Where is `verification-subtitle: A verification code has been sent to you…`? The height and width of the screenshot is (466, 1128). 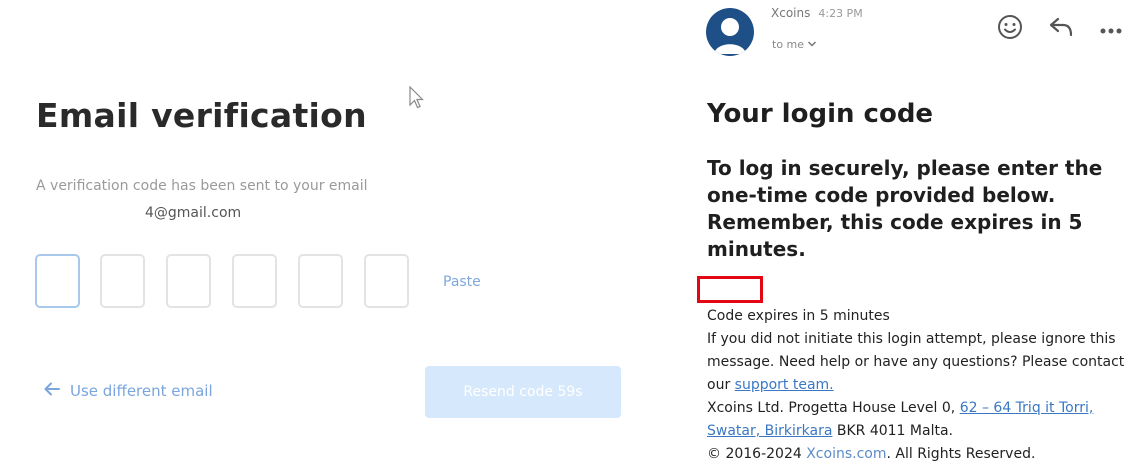
verification-subtitle: A verification code has been sent to you… is located at coordinates (202, 186).